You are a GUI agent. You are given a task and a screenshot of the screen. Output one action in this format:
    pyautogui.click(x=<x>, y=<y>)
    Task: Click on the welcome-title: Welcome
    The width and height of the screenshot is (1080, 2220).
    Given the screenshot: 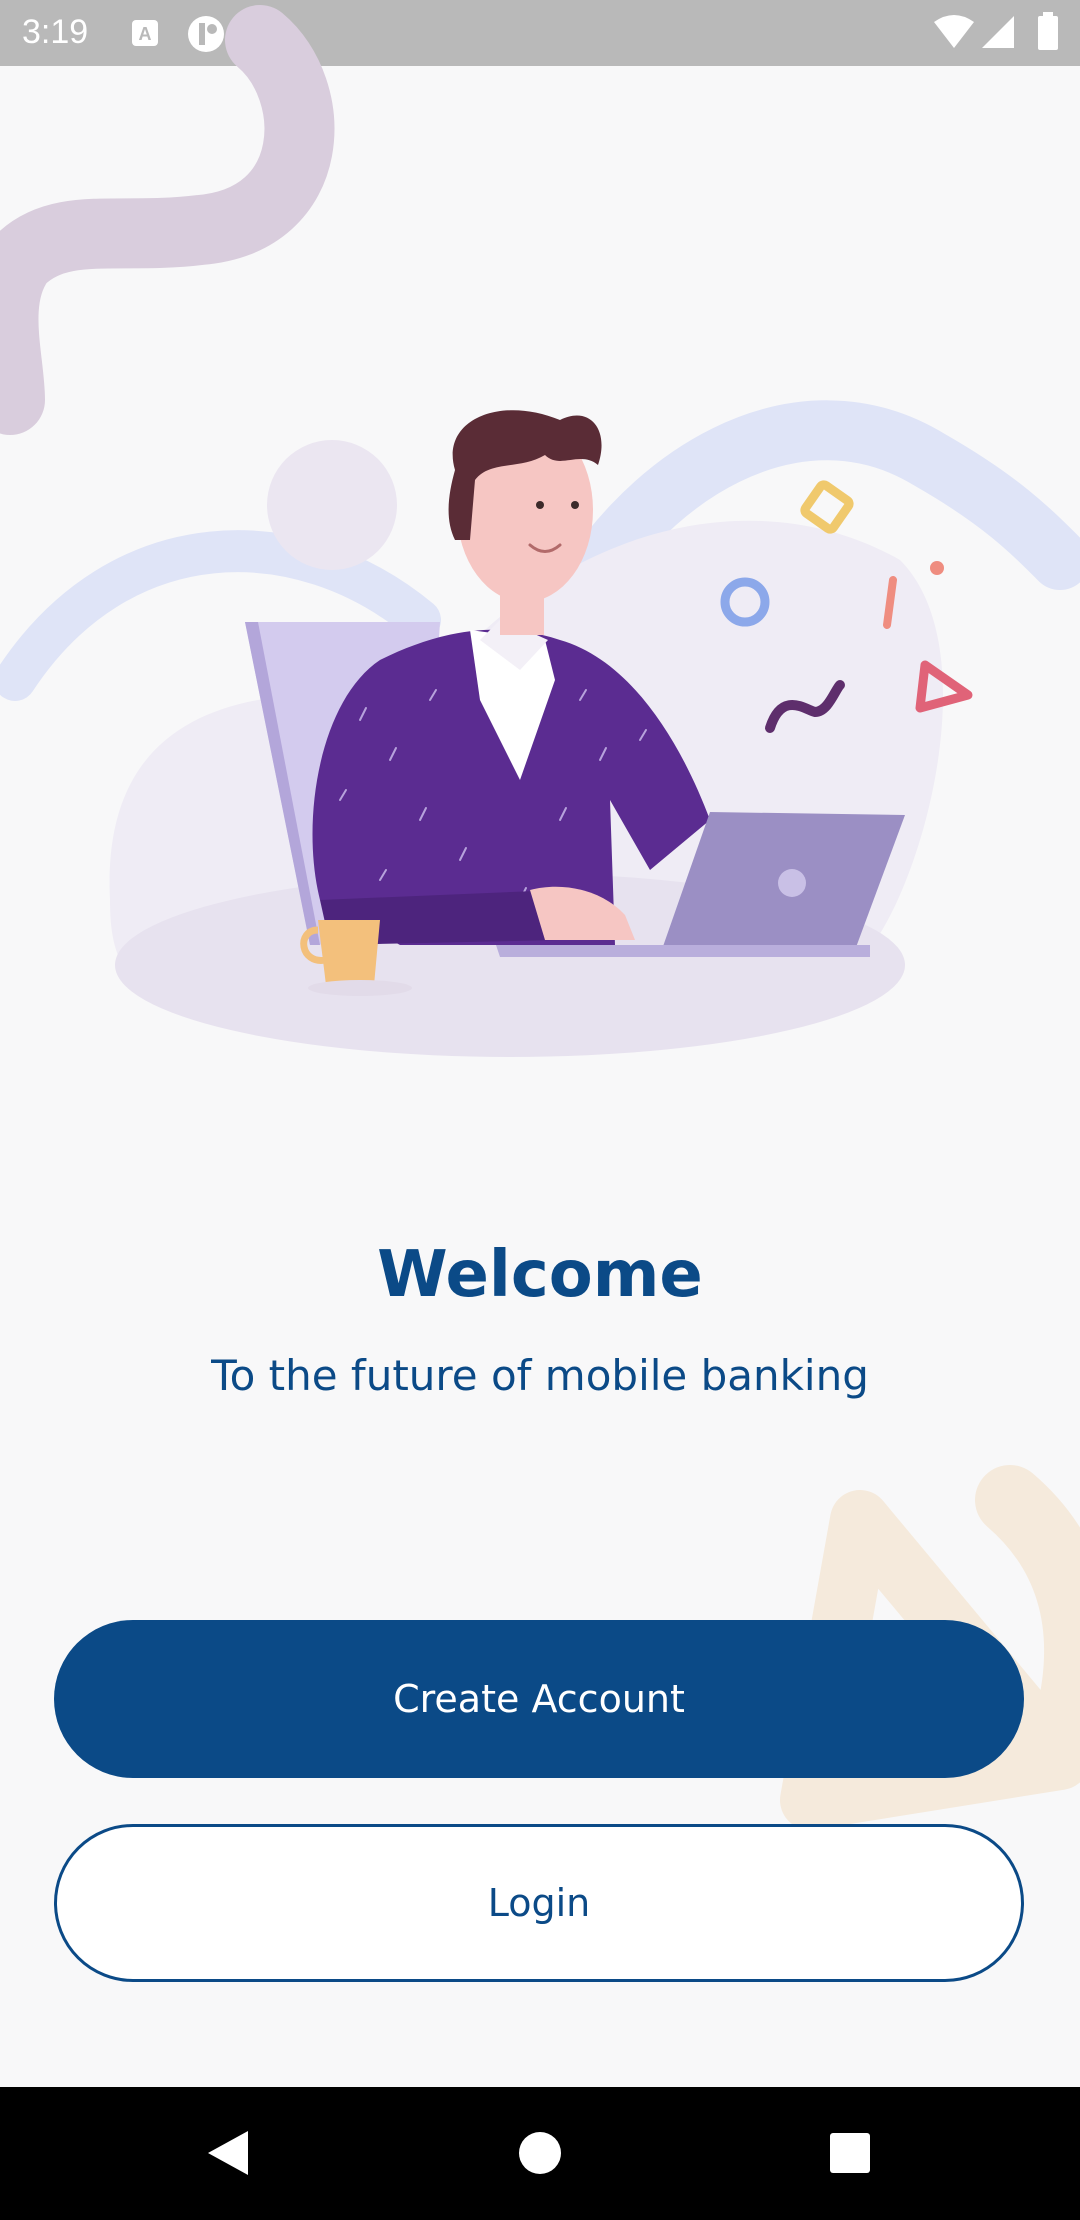 What is the action you would take?
    pyautogui.click(x=540, y=1275)
    